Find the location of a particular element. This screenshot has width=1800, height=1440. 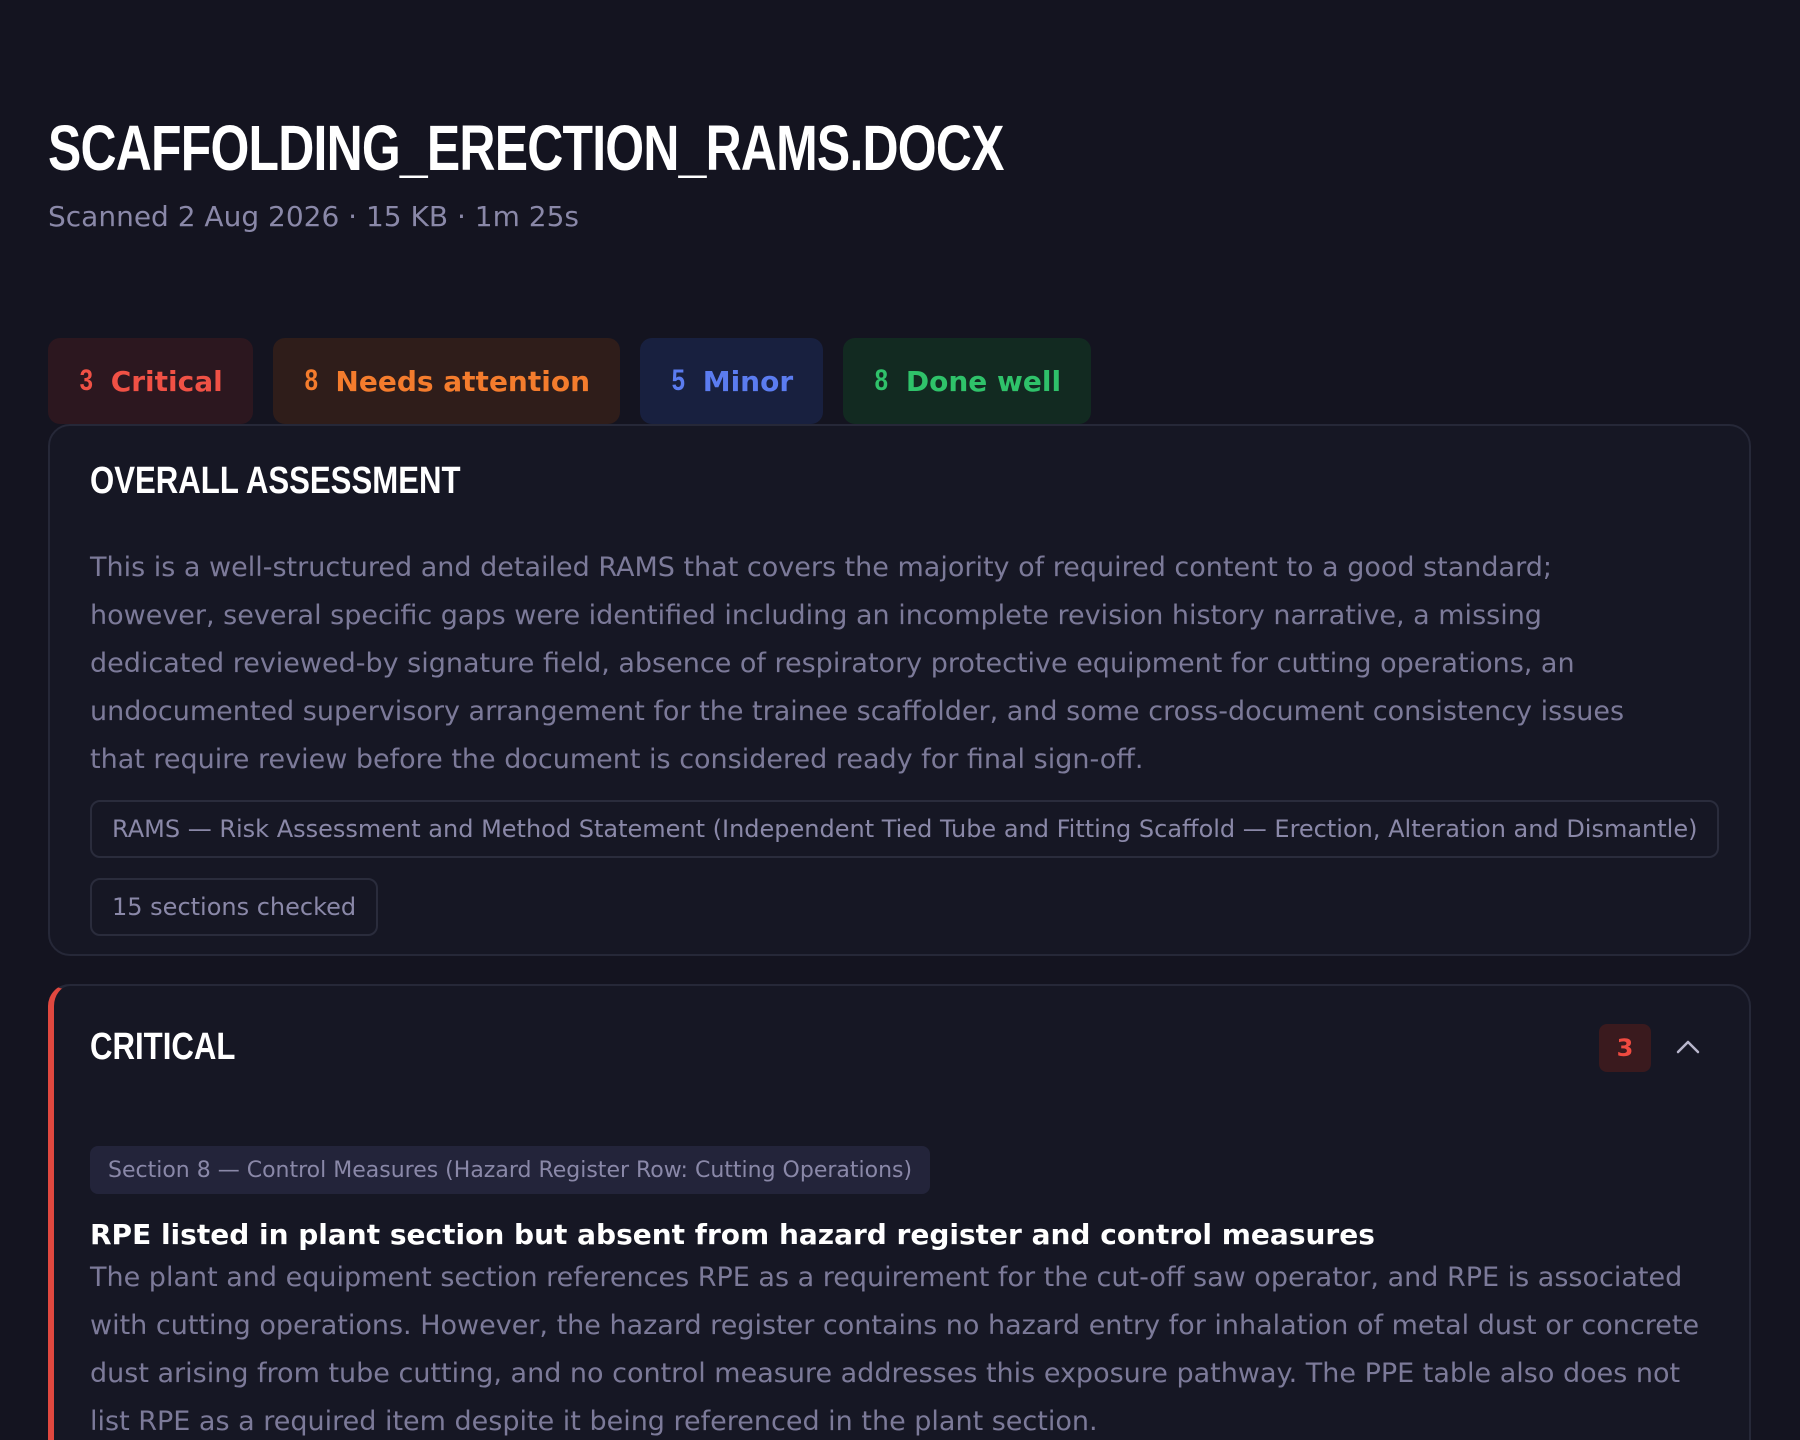

minor-filter-chip: 5 Minor is located at coordinates (732, 381).